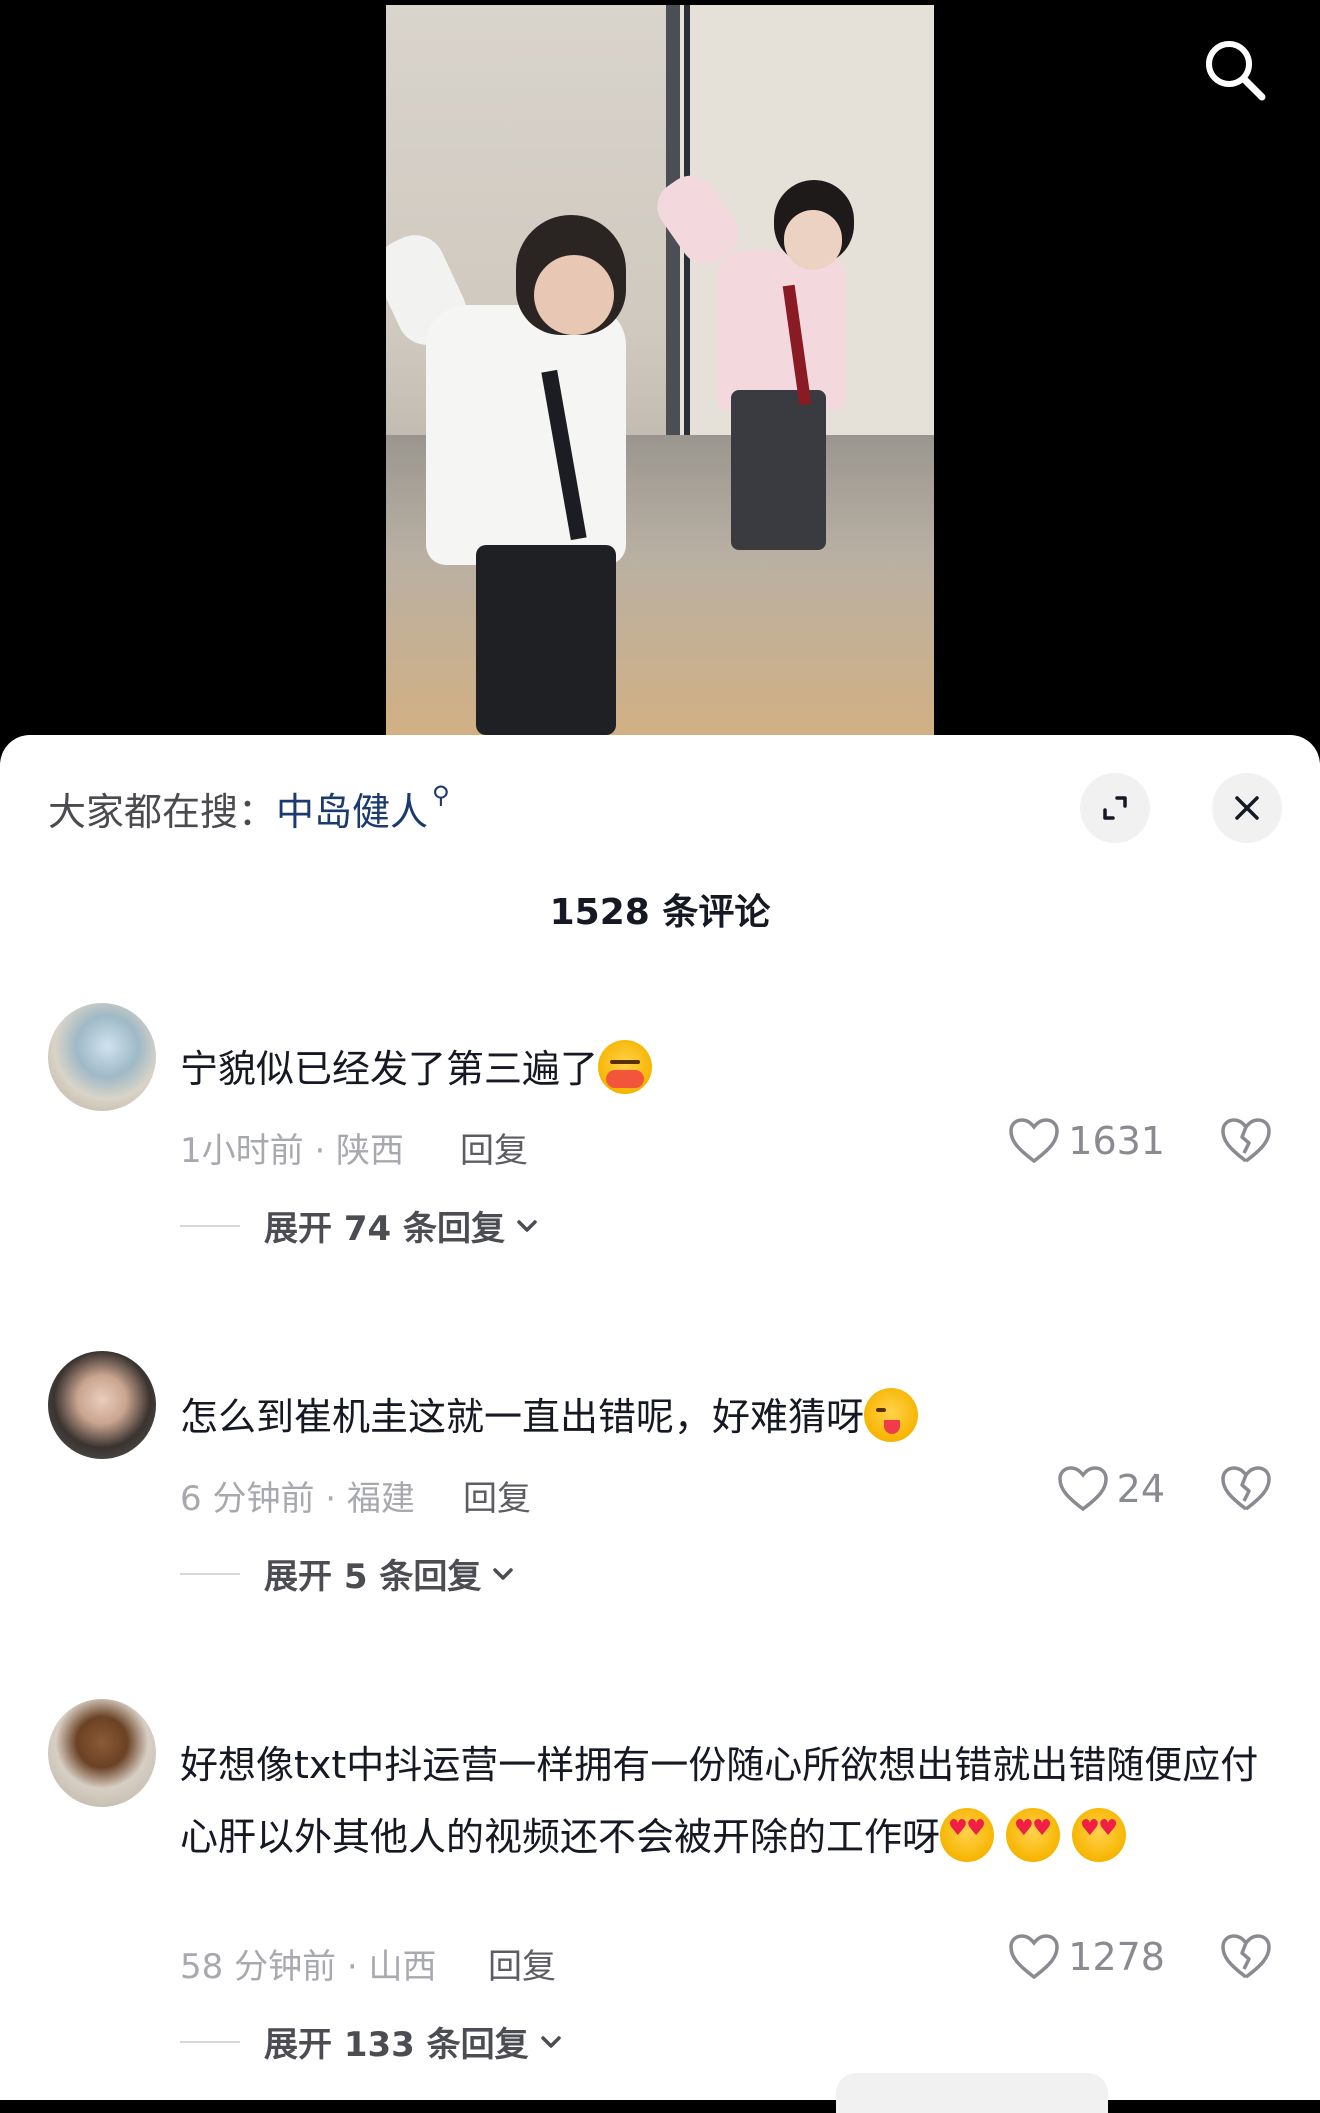  I want to click on comment-count-title: 1528 条评论, so click(660, 912).